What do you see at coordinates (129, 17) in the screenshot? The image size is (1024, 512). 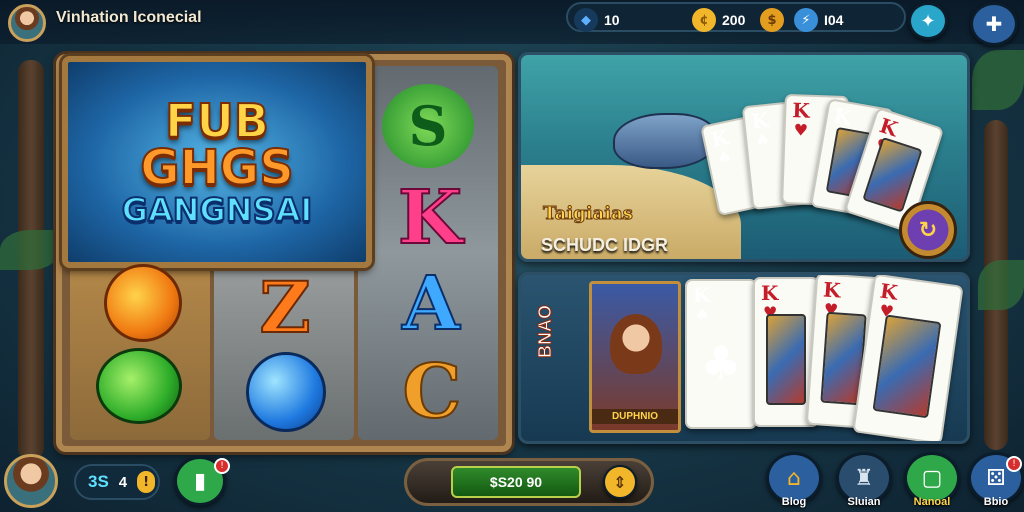 I see `game-title: Vinhation Iconecial` at bounding box center [129, 17].